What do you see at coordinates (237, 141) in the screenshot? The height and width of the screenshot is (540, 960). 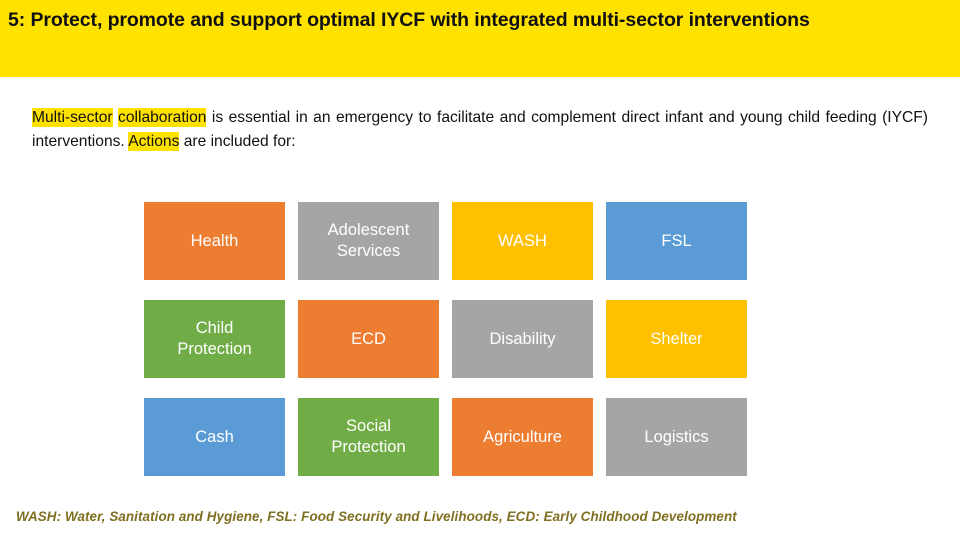 I see `paragraph-text: are included for:` at bounding box center [237, 141].